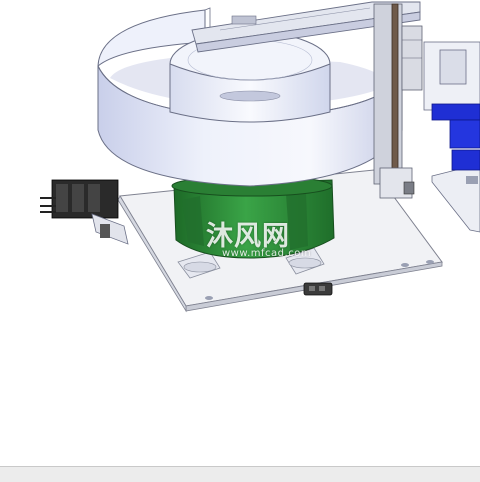 Image resolution: width=480 pixels, height=482 pixels. I want to click on connector-block, so click(84, 212).